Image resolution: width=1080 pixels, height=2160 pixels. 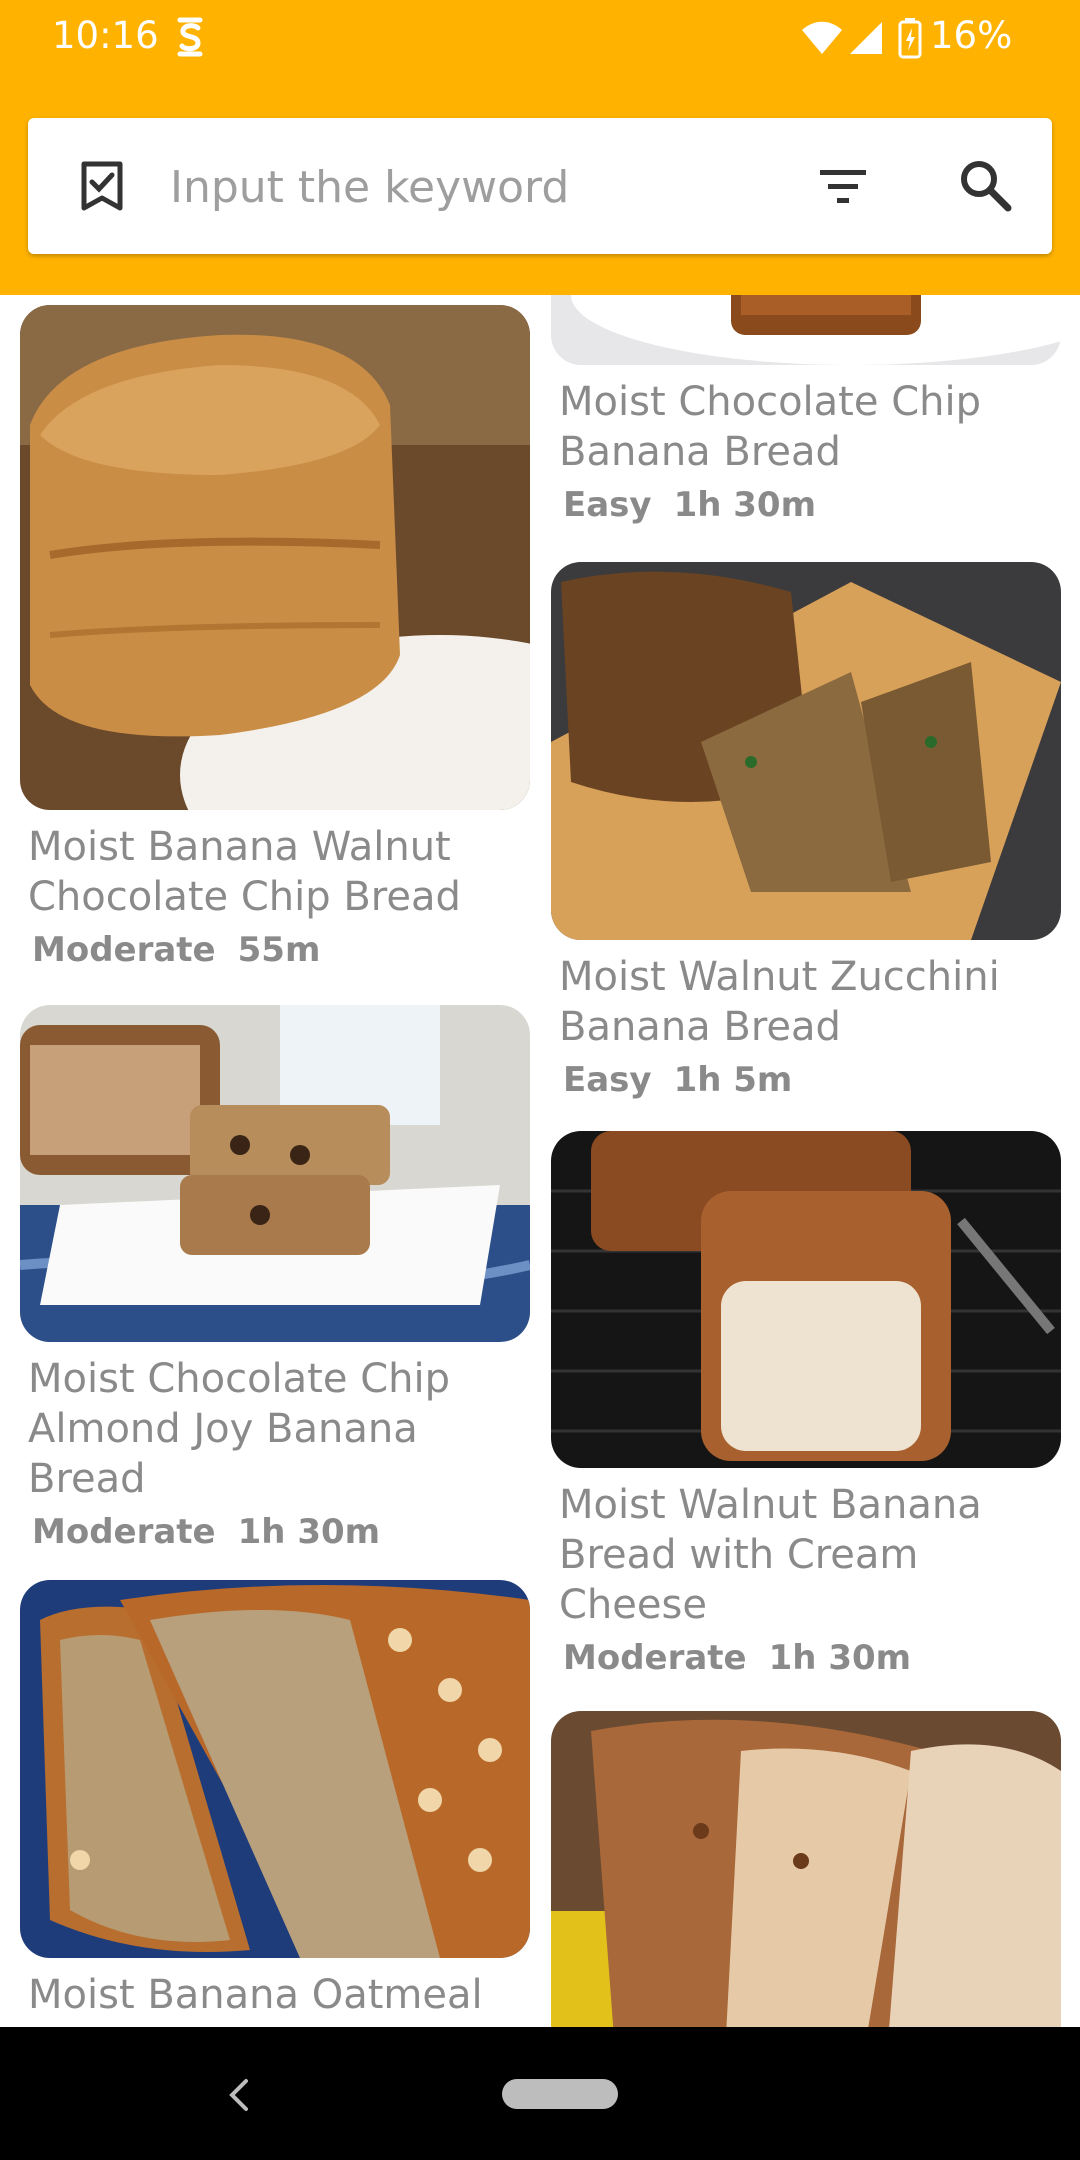 What do you see at coordinates (806, 1080) in the screenshot?
I see `recipe-meta: Easy 1h 5m` at bounding box center [806, 1080].